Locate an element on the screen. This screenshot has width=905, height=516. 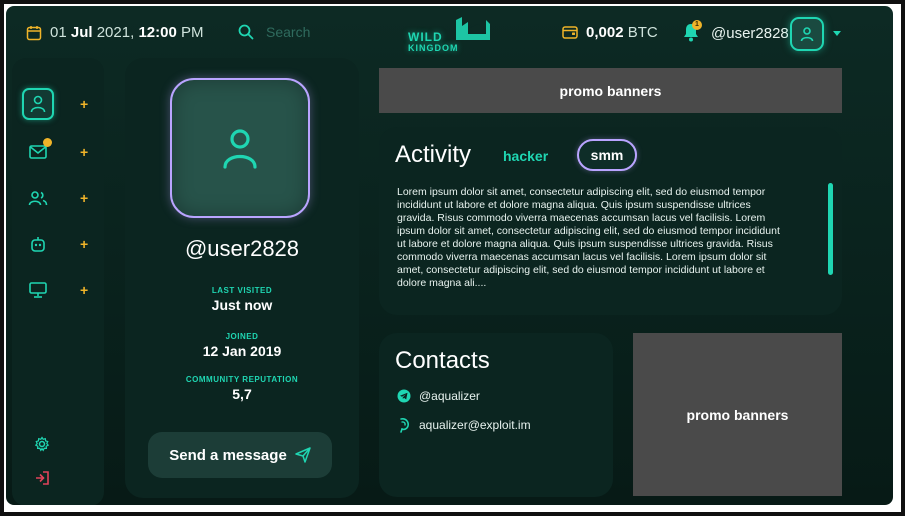
header-avatar is located at coordinates (807, 34).